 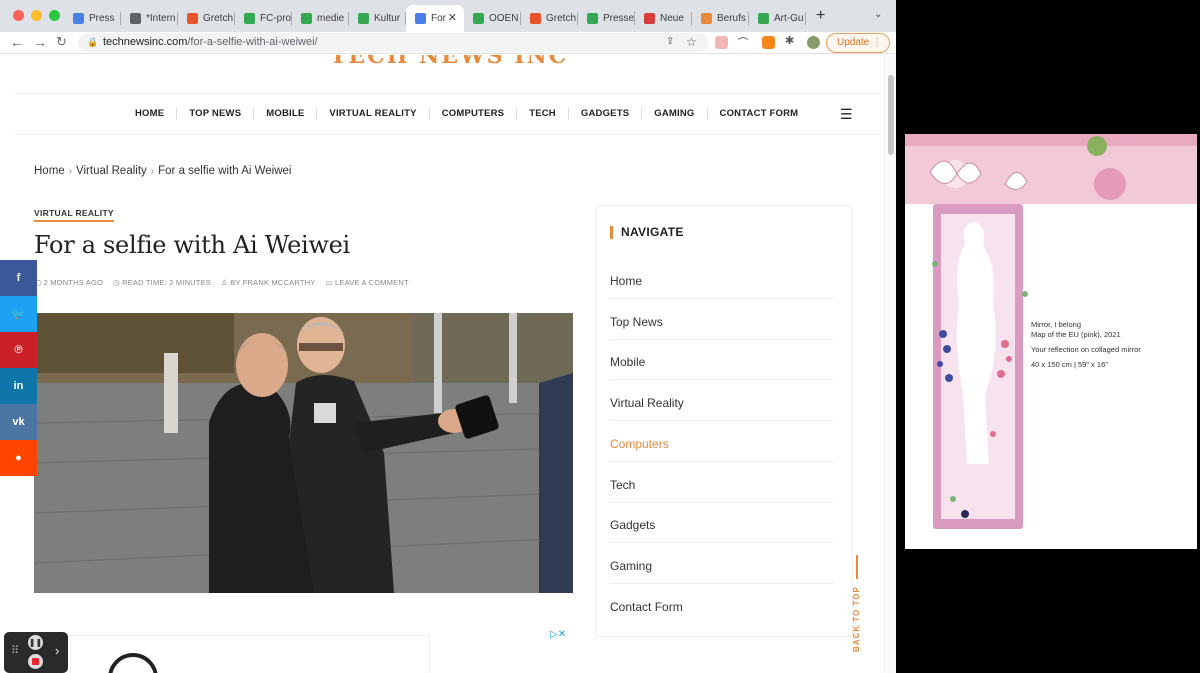 I want to click on puzzle-extensions-icon: ✱, so click(x=791, y=40).